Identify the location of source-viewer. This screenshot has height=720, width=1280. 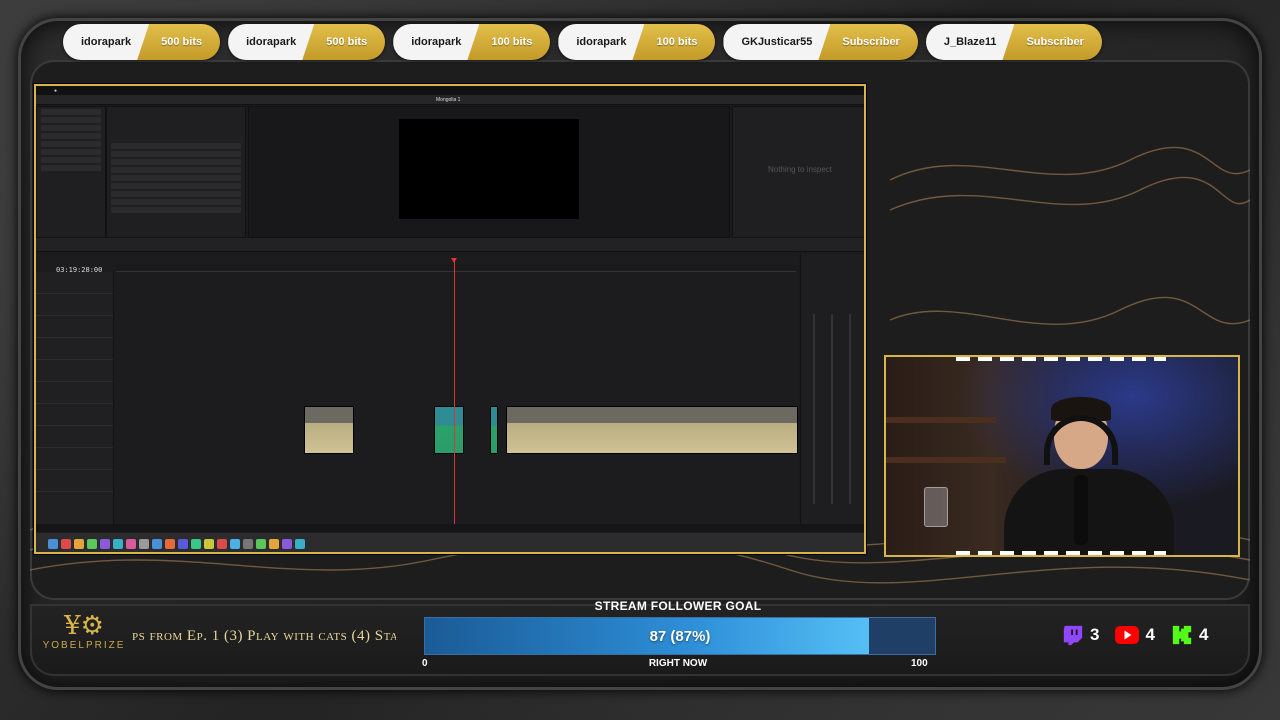
(489, 172).